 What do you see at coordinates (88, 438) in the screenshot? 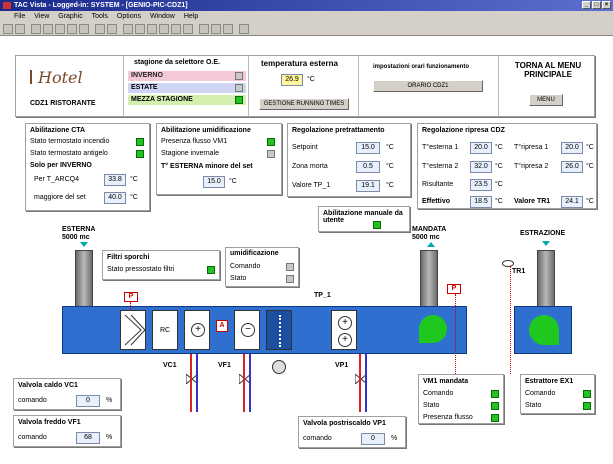
I see `vf1-cmd-value: 68` at bounding box center [88, 438].